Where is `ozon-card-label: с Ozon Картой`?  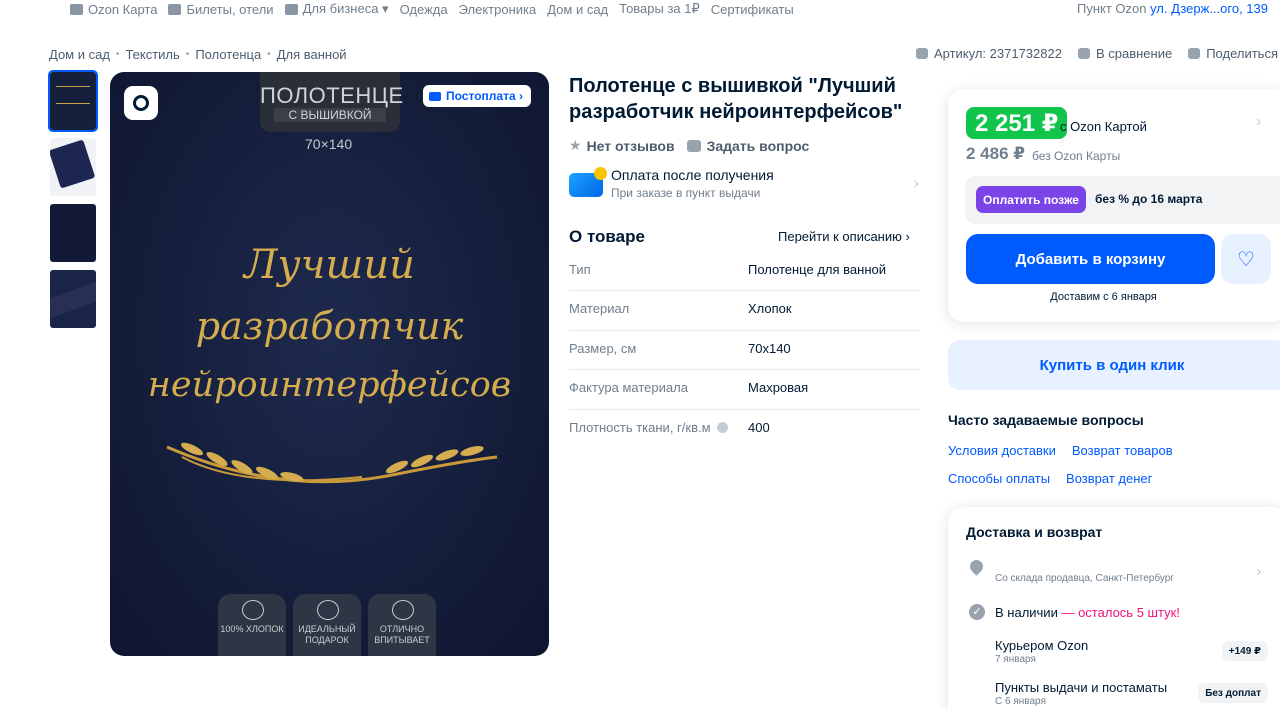
ozon-card-label: с Ozon Картой is located at coordinates (1103, 126).